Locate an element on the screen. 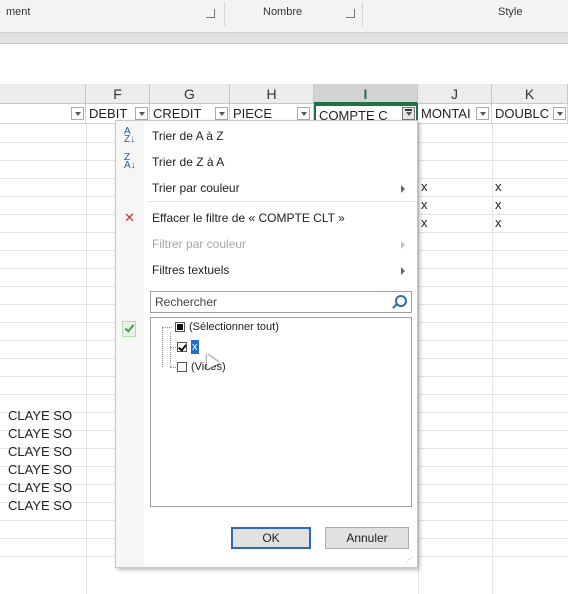  sort-za-icon: Z A↓ is located at coordinates (130, 161).